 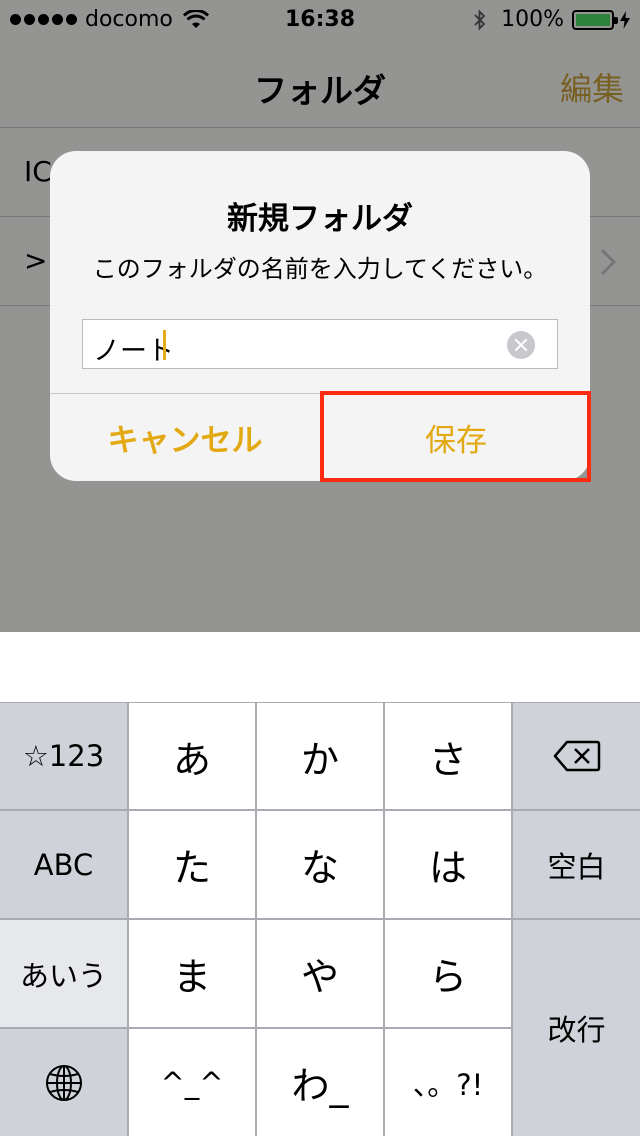 What do you see at coordinates (447, 759) in the screenshot?
I see `key-sa-label: さ` at bounding box center [447, 759].